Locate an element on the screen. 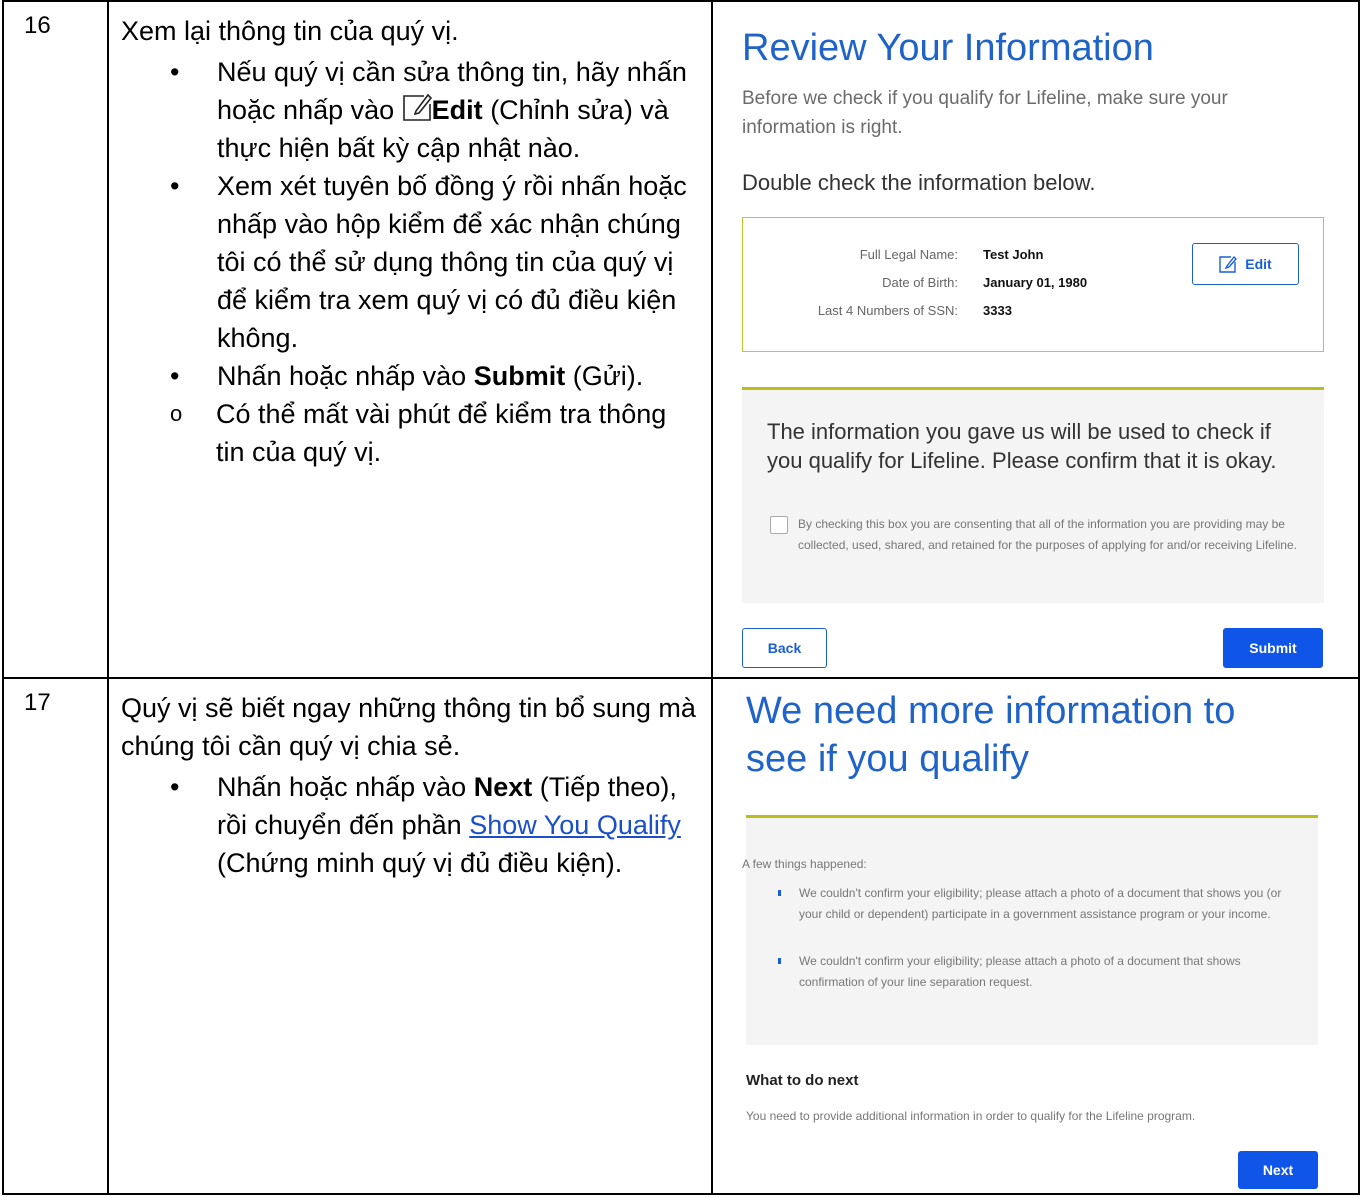 The height and width of the screenshot is (1197, 1360). submit-button: Submit is located at coordinates (1273, 648).